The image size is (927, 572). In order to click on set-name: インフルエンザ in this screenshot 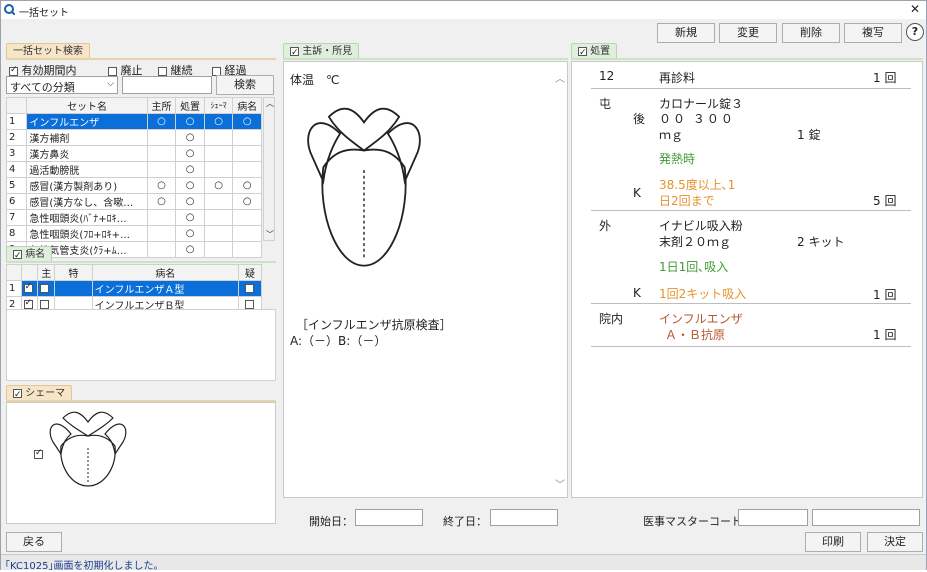, I will do `click(87, 121)`.